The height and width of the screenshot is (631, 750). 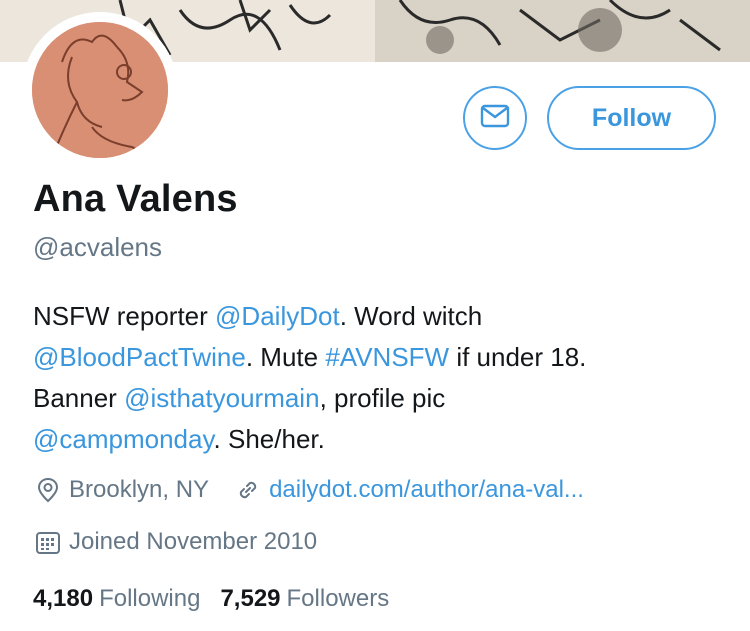 What do you see at coordinates (79, 398) in the screenshot?
I see `bio-text: Banner` at bounding box center [79, 398].